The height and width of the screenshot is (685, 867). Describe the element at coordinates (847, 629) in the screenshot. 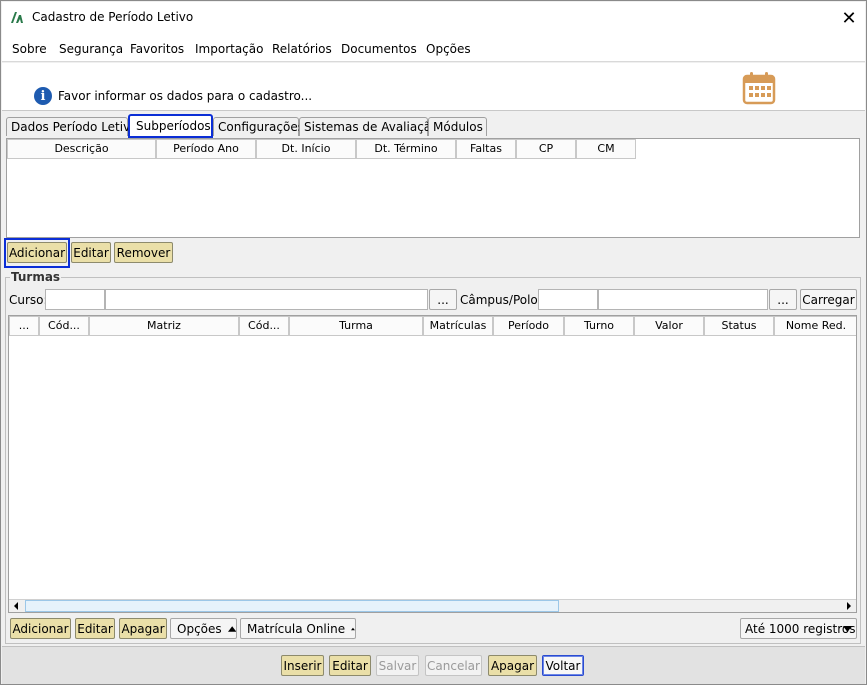

I see `chevron-down-icon` at that location.